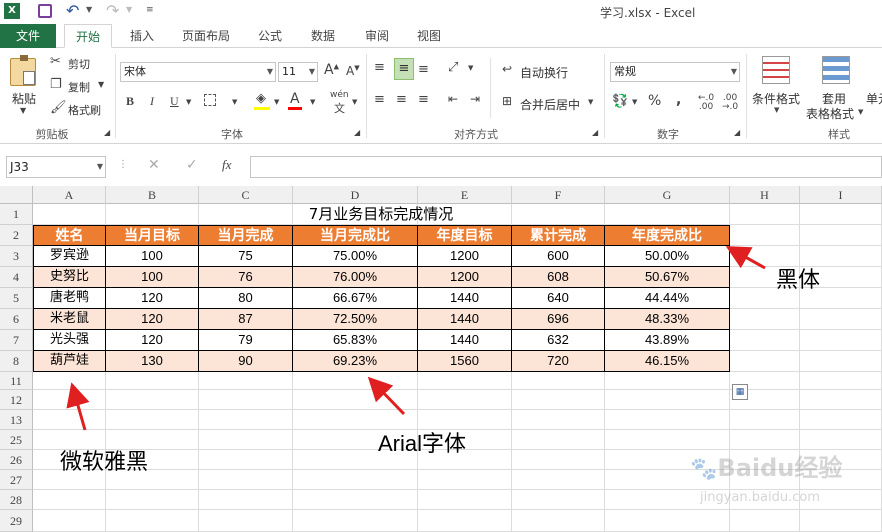  I want to click on annotation-yahei: 微软雅黑, so click(104, 462).